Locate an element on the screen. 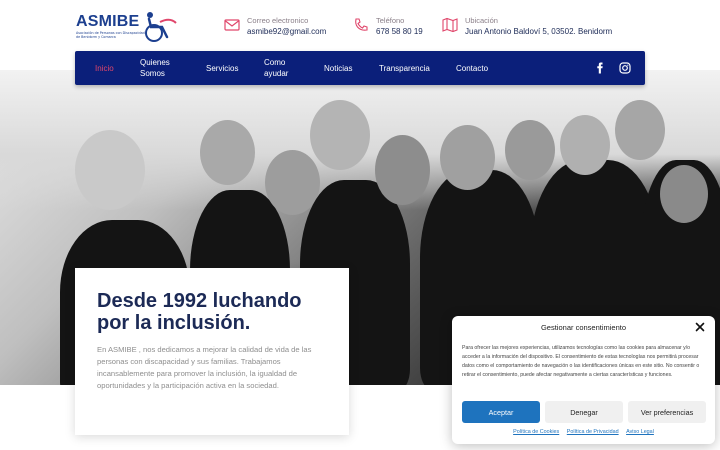 The width and height of the screenshot is (720, 450). nav-item-servicios: Servicios is located at coordinates (222, 68).